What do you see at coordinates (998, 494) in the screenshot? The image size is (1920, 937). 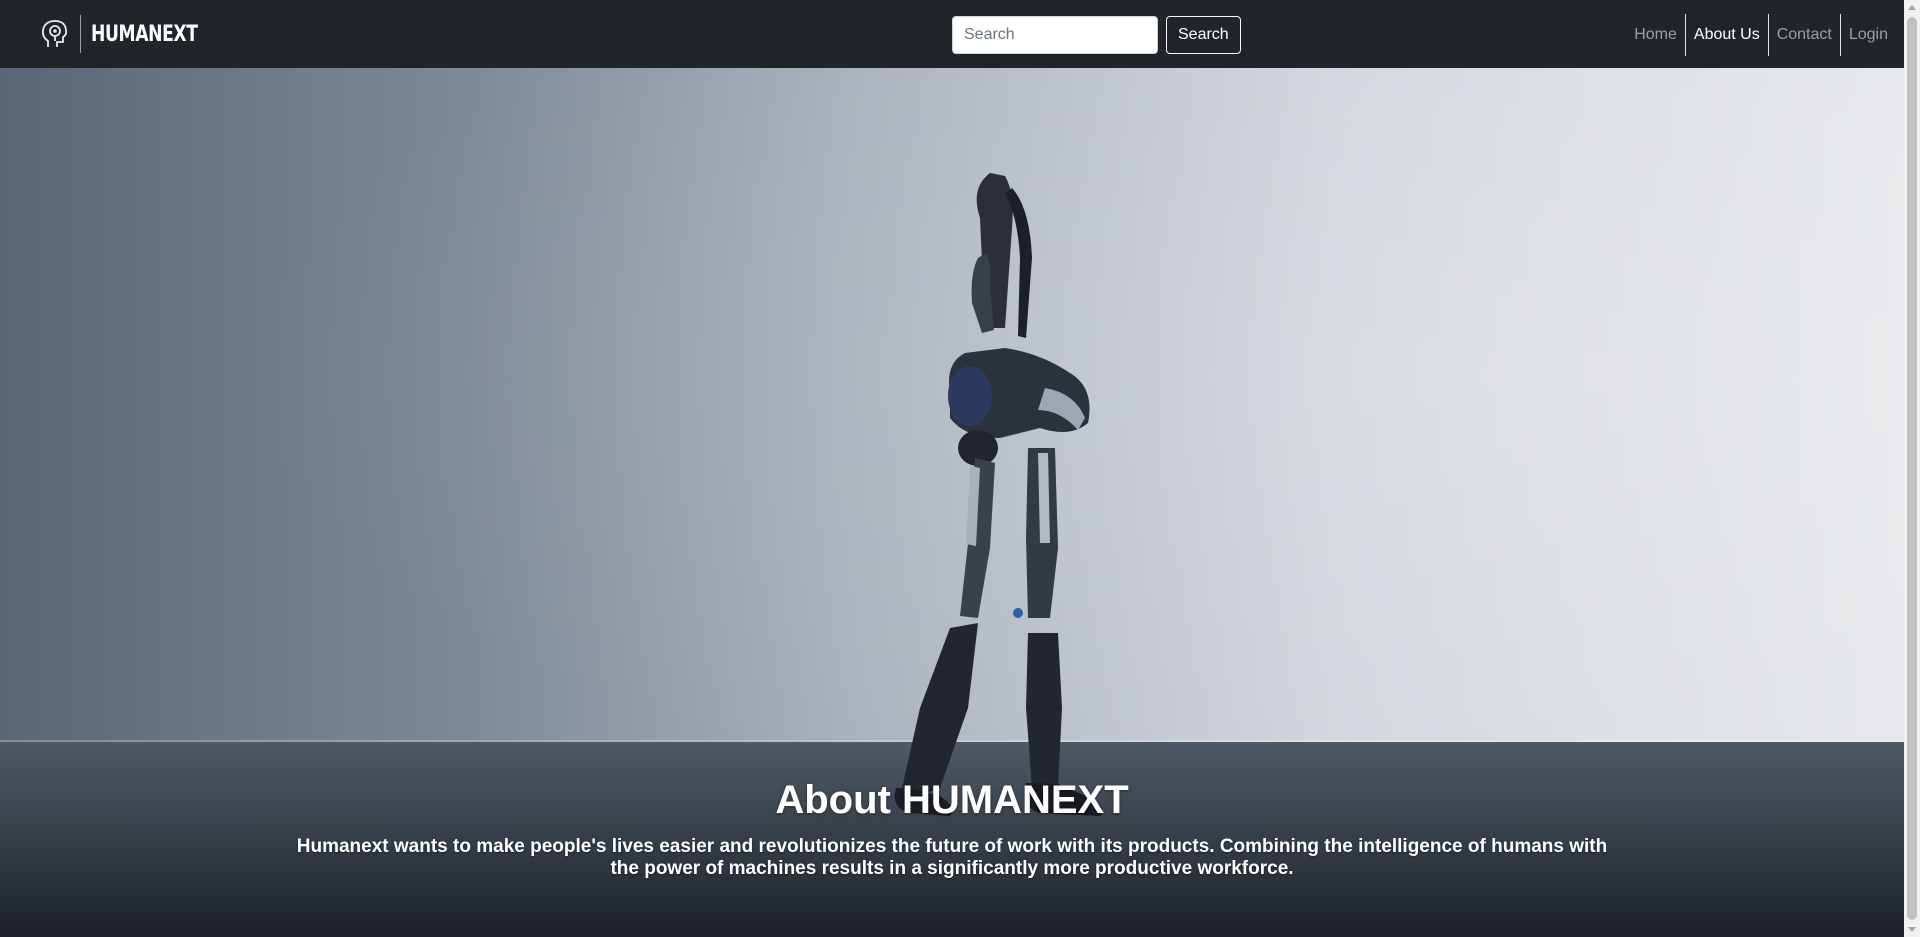 I see `exoskeleton-image` at bounding box center [998, 494].